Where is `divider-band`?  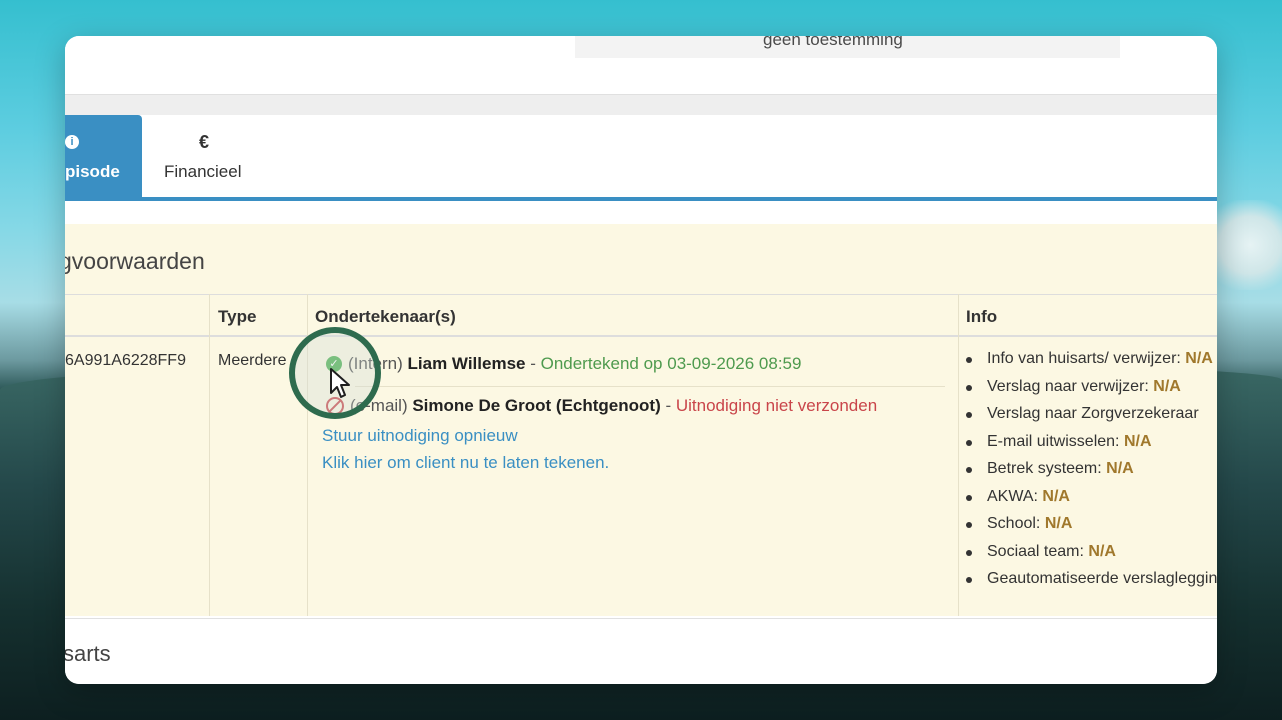
divider-band is located at coordinates (641, 104).